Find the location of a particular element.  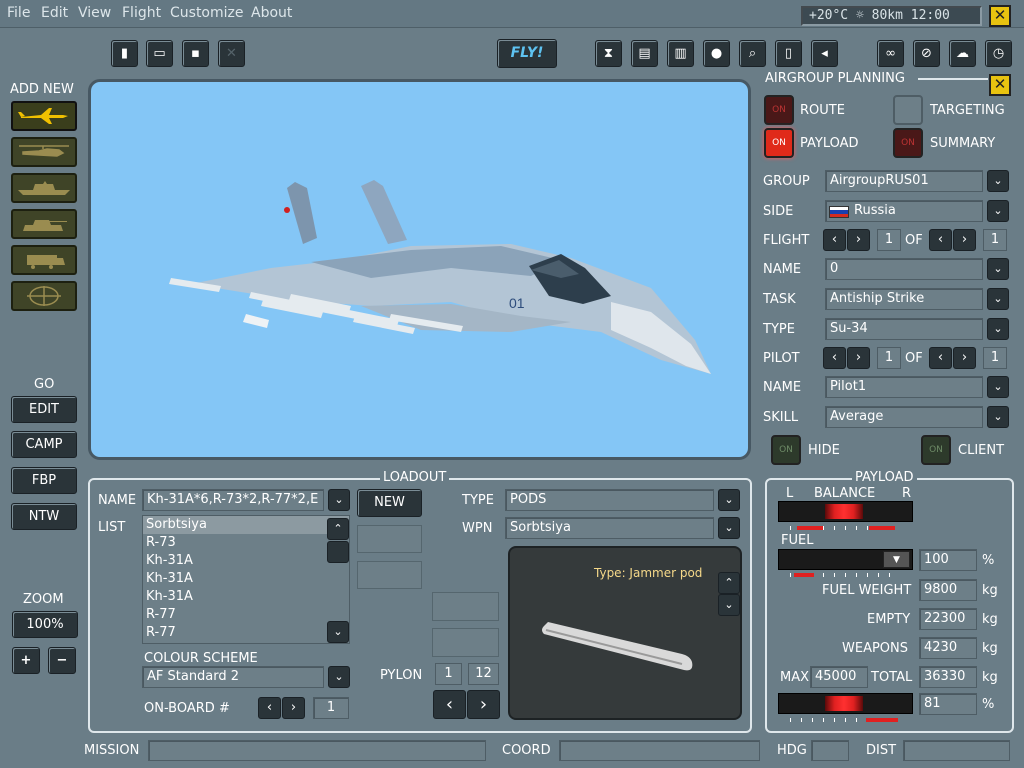

type-dropdown-icon: ⌄ is located at coordinates (998, 329).